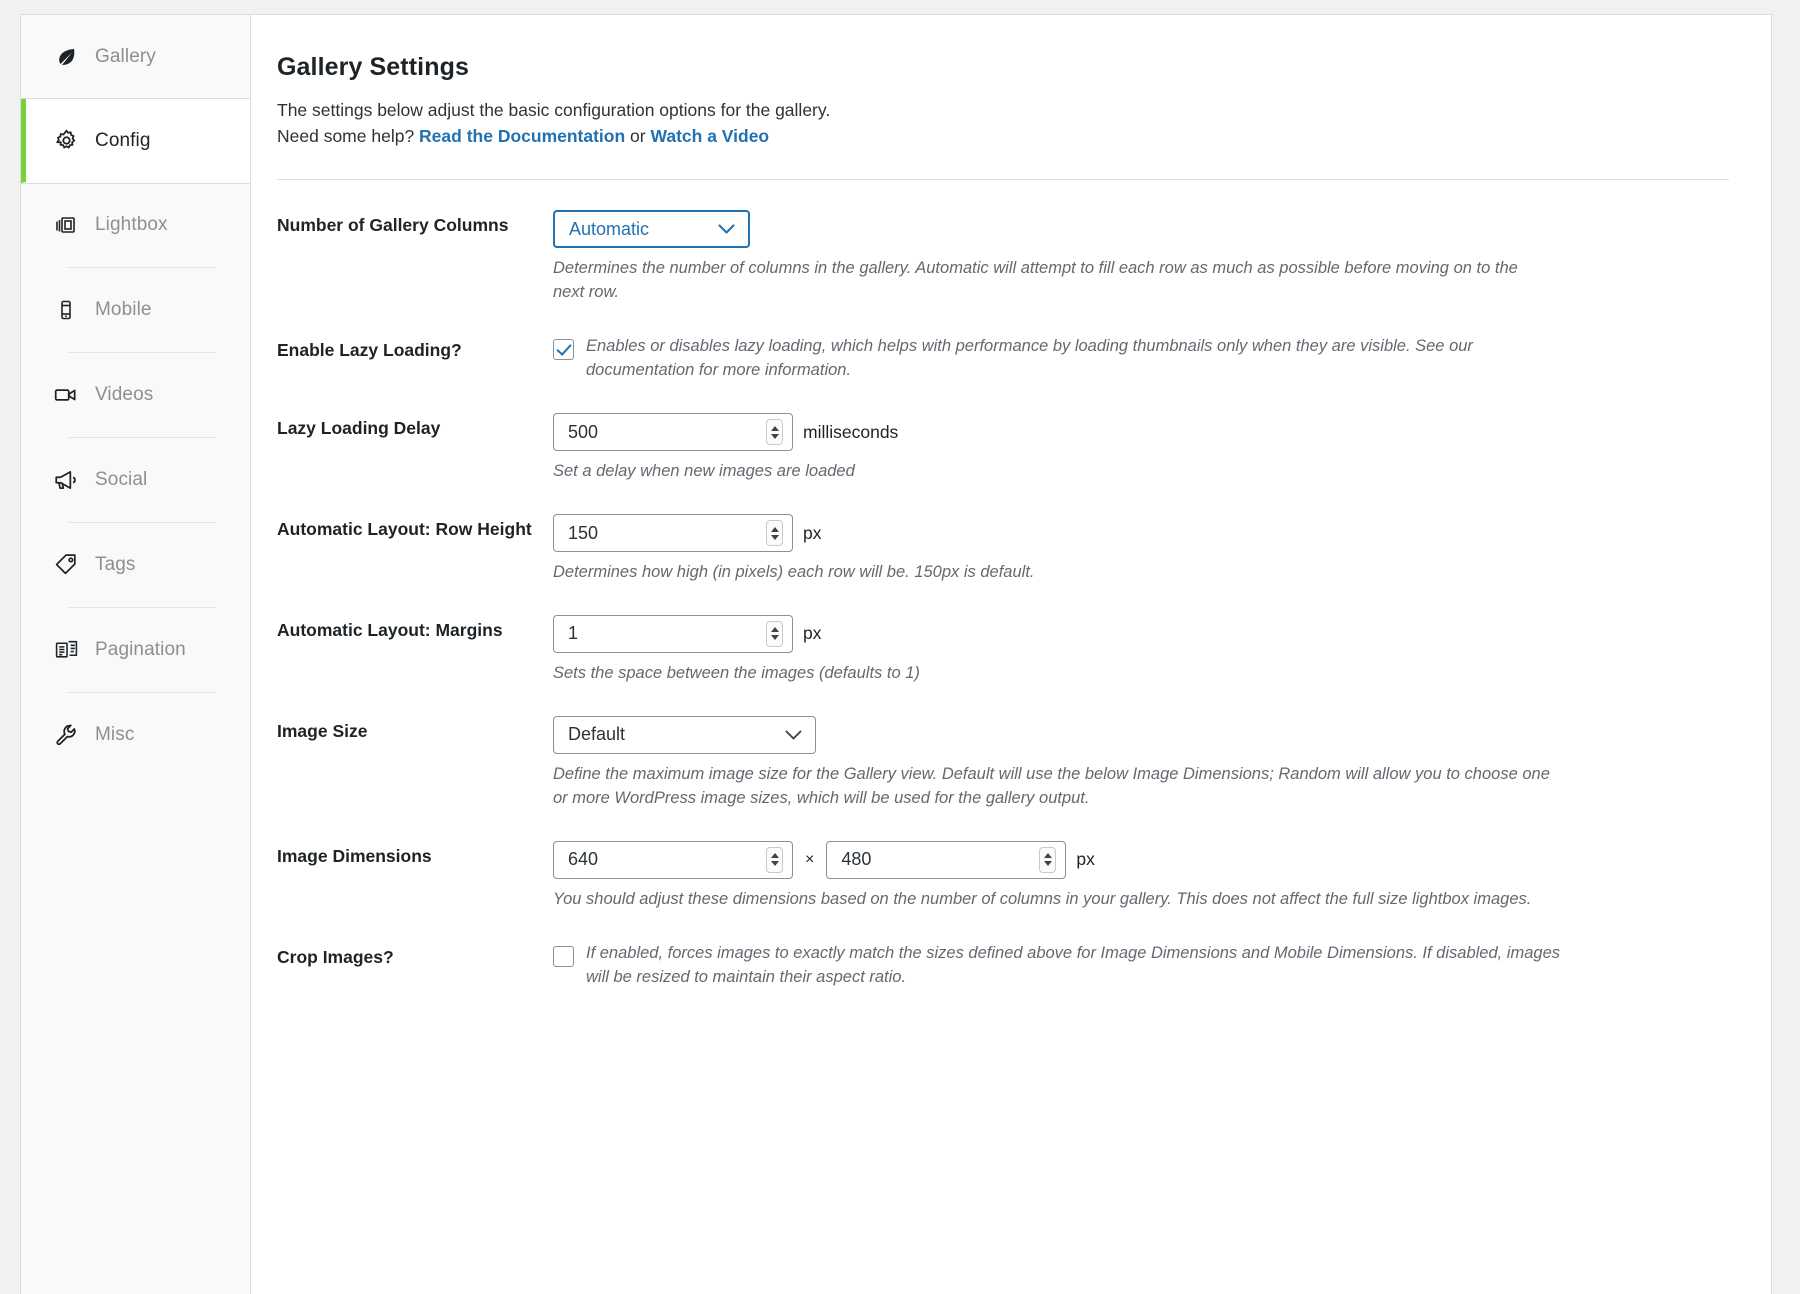 The width and height of the screenshot is (1800, 1294). I want to click on image-height-input: 480, so click(946, 859).